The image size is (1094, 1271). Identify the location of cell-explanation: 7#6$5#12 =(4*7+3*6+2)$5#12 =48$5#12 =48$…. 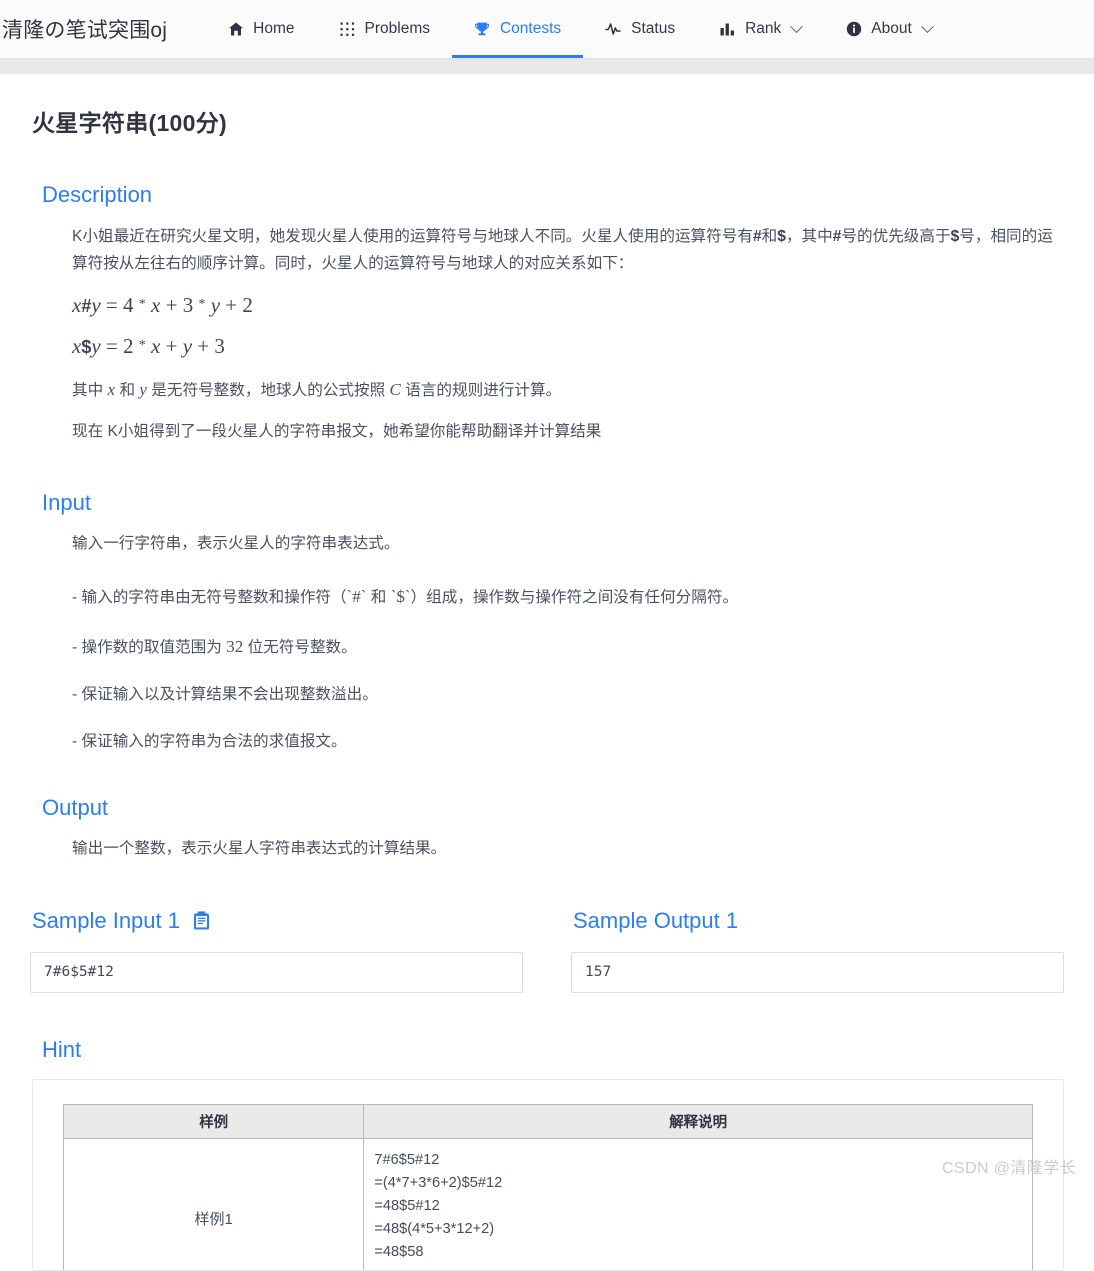
(698, 1205).